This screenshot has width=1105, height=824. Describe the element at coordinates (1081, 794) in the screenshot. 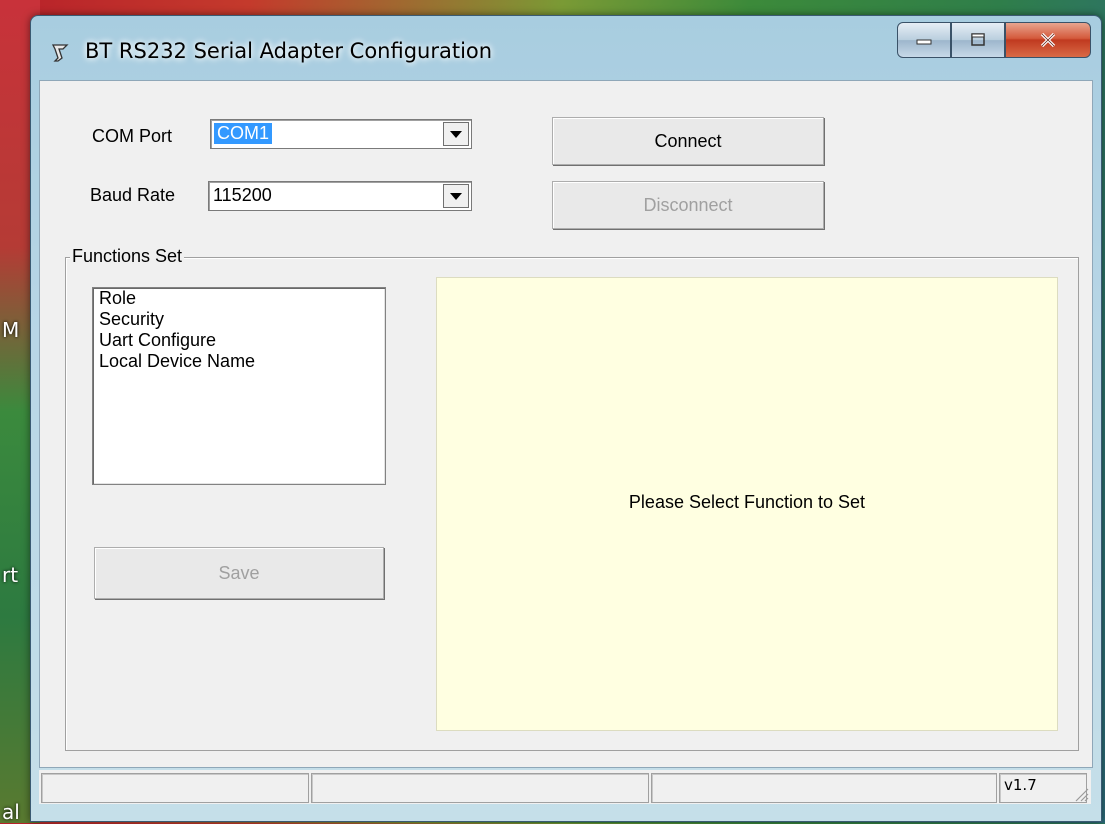

I see `resize-grip-icon` at that location.